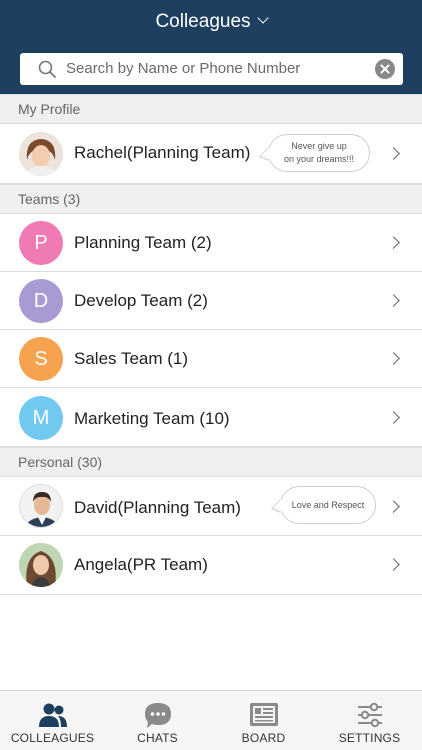 This screenshot has width=422, height=750. I want to click on status-line-1: Never give up, so click(319, 146).